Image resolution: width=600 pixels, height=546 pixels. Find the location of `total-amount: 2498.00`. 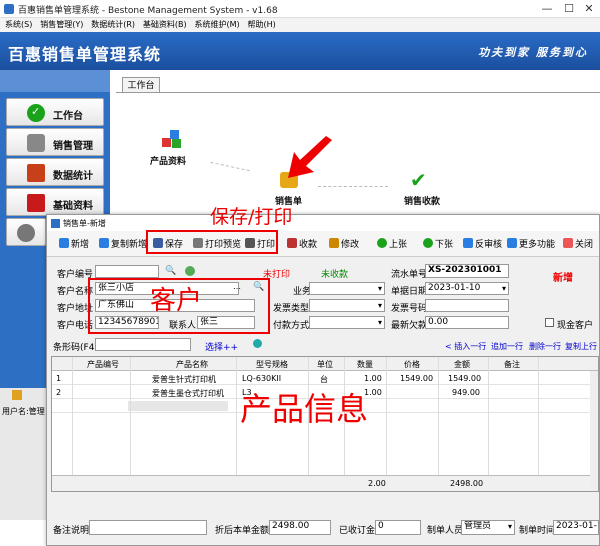

total-amount: 2498.00 is located at coordinates (467, 483).